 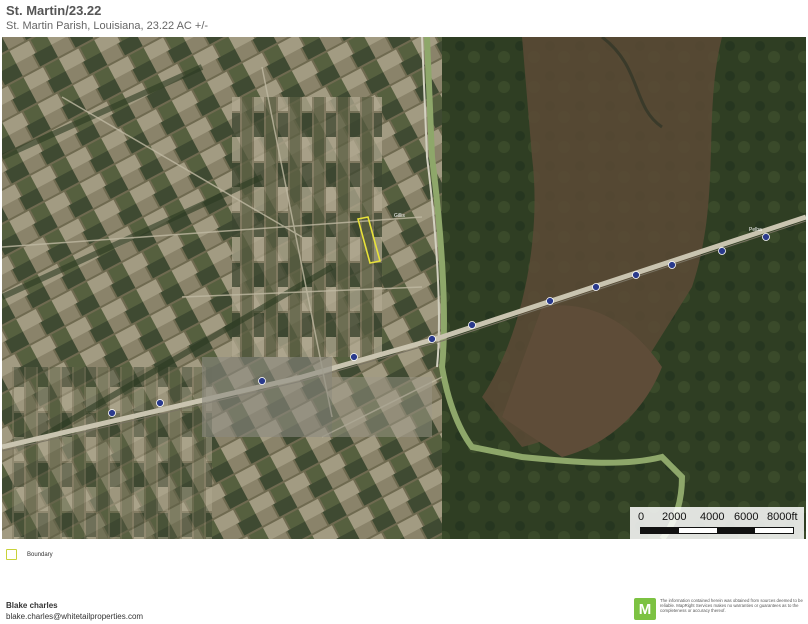 What do you see at coordinates (746, 517) in the screenshot?
I see `scale-label: 6000` at bounding box center [746, 517].